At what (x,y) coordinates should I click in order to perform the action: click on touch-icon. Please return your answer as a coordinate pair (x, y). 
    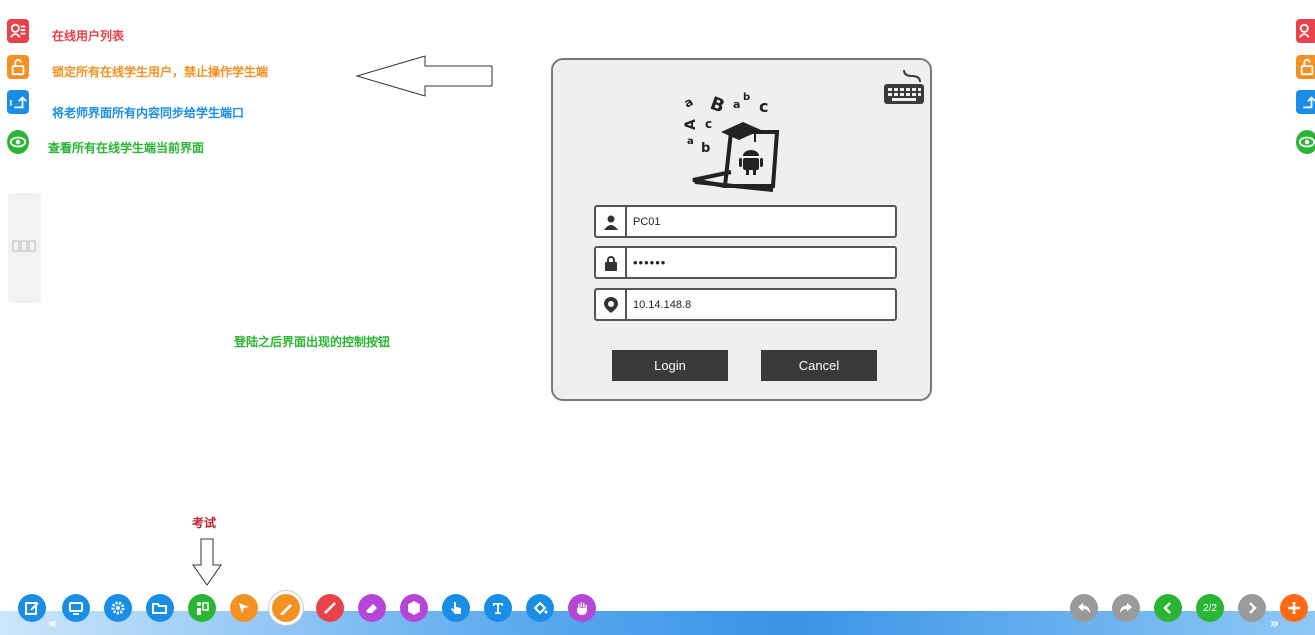
    Looking at the image, I should click on (456, 608).